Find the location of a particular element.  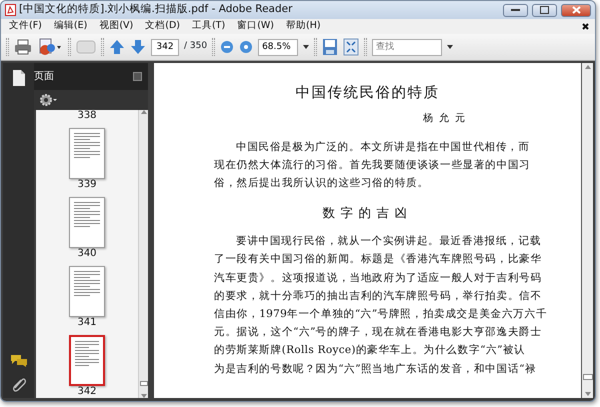

text-line: 的劳斯莱斯牌(Rolls Royce)的豪华车上。为什么数字“六”被认 is located at coordinates (370, 350).